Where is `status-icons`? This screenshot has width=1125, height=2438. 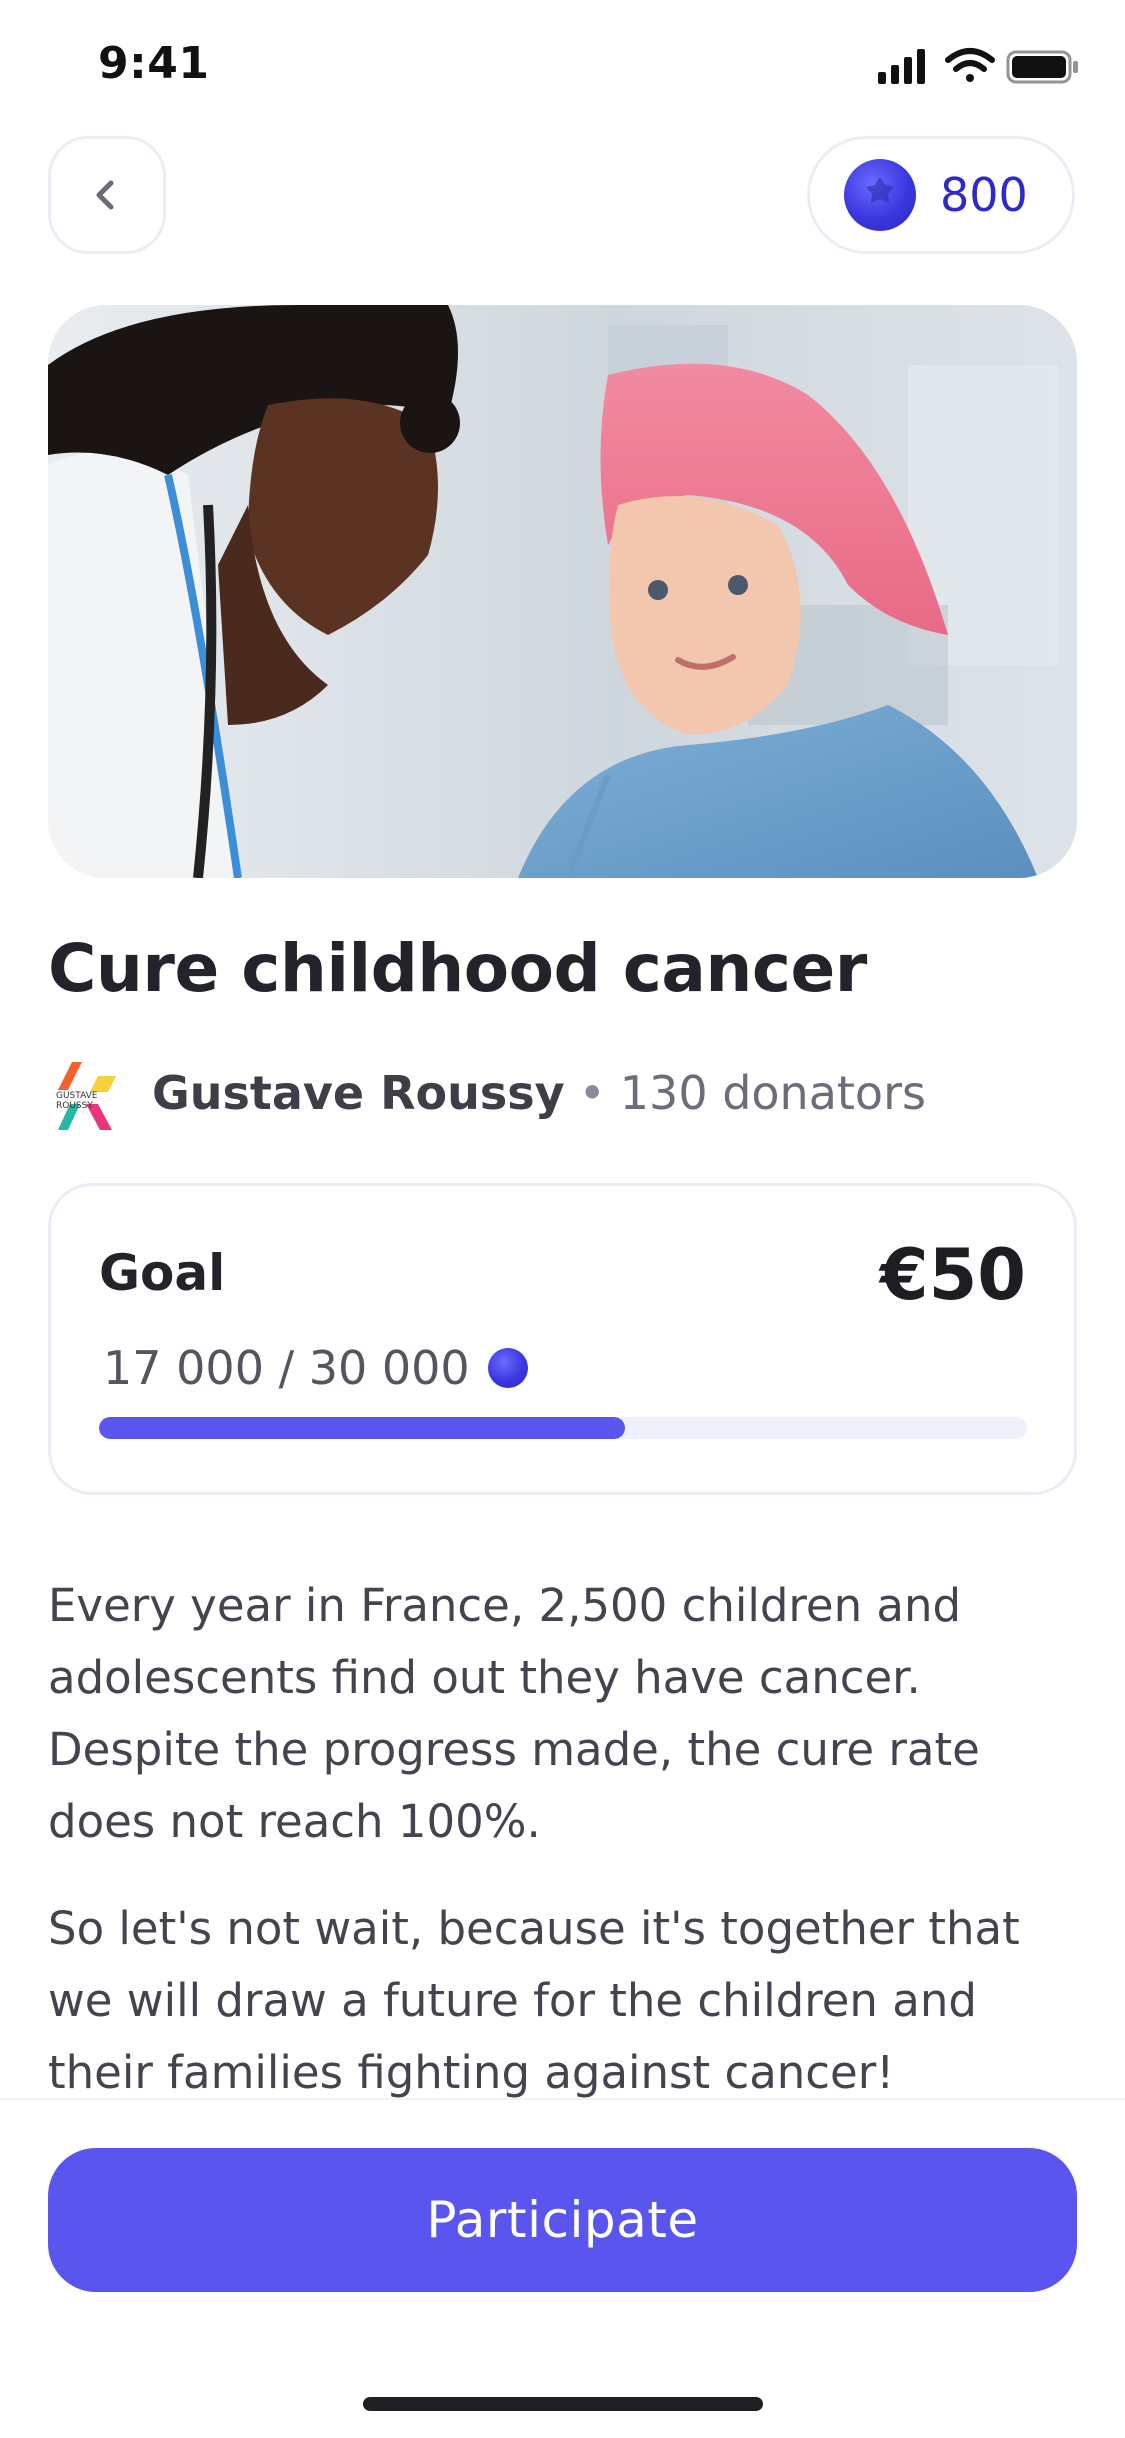
status-icons is located at coordinates (979, 66).